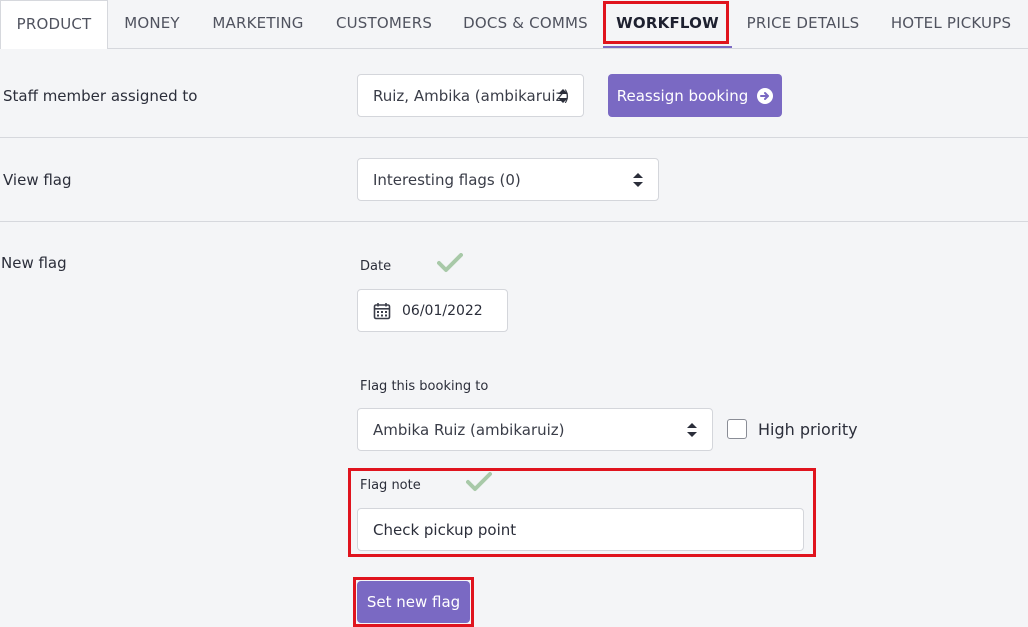  What do you see at coordinates (469, 429) in the screenshot?
I see `flag-assignee-value: Ambika Ruiz (ambikaruiz)` at bounding box center [469, 429].